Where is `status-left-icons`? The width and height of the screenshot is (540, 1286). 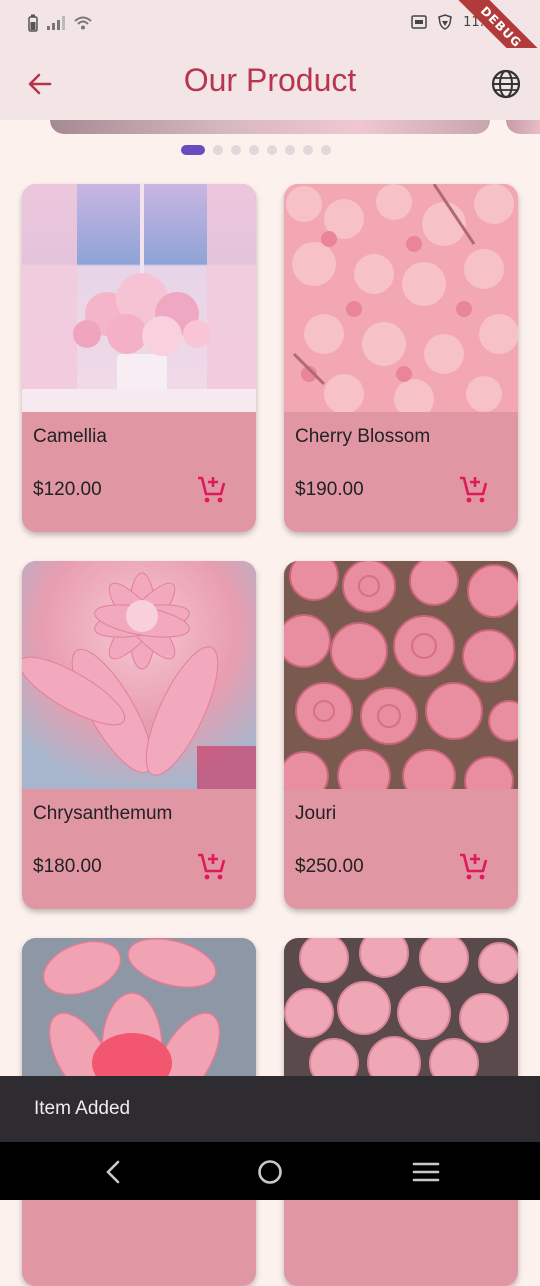
status-left-icons is located at coordinates (60, 23).